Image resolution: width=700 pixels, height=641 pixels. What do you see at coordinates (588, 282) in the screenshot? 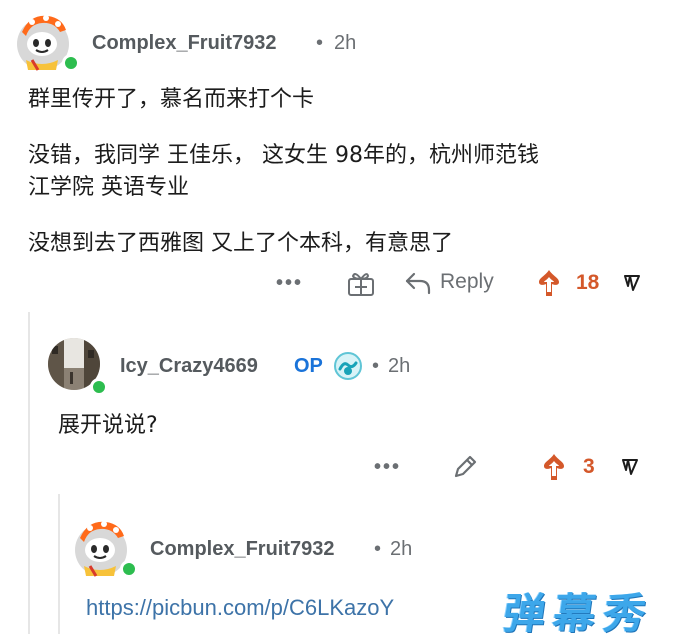
I see `vote-score: 18` at bounding box center [588, 282].